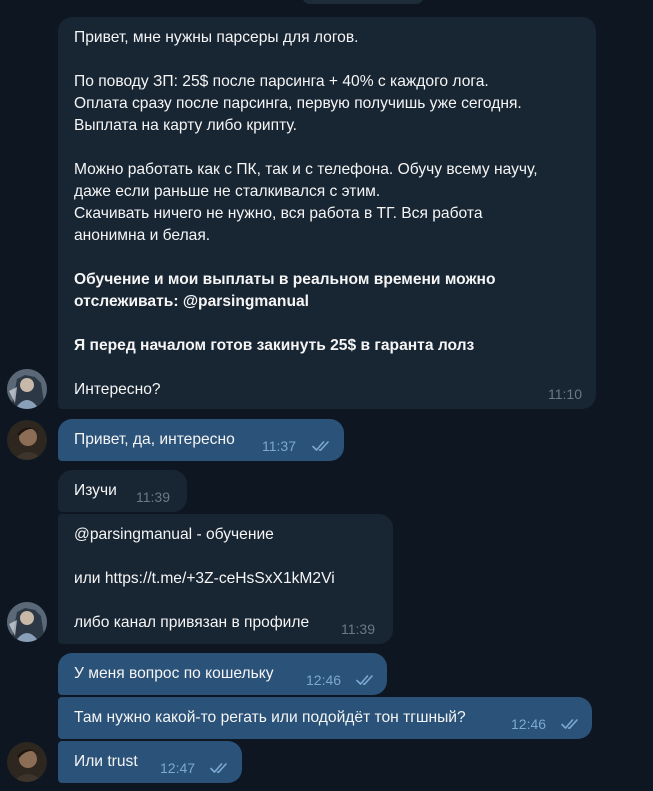 This screenshot has height=791, width=653. What do you see at coordinates (192, 622) in the screenshot?
I see `message-text: либо канал привязан в профиле` at bounding box center [192, 622].